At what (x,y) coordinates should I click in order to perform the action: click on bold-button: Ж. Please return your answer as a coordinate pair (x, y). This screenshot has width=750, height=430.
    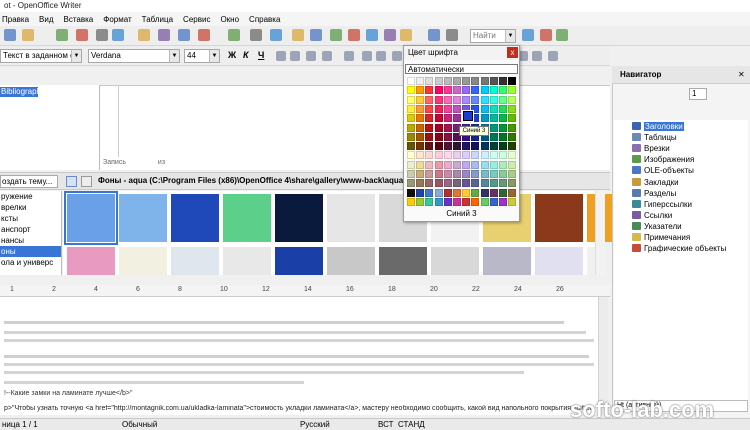
    Looking at the image, I should click on (232, 55).